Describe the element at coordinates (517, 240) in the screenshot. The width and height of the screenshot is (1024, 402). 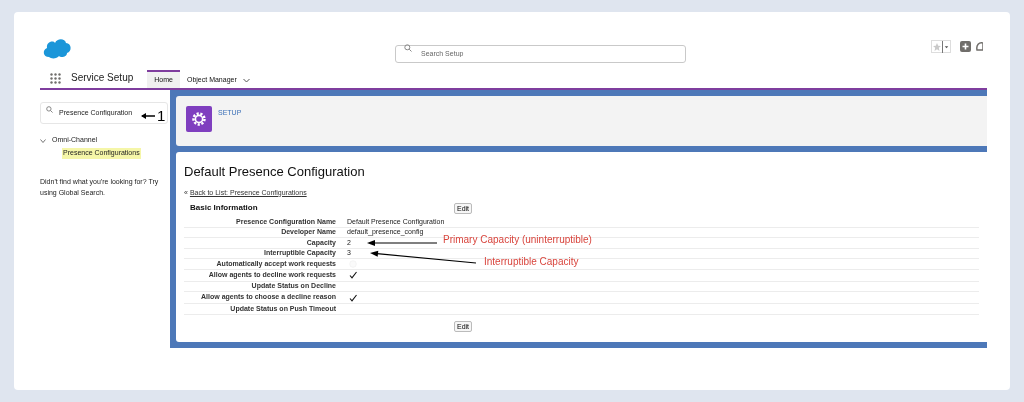
I see `annotation-label: Primary Capacity (uninterruptible)` at that location.